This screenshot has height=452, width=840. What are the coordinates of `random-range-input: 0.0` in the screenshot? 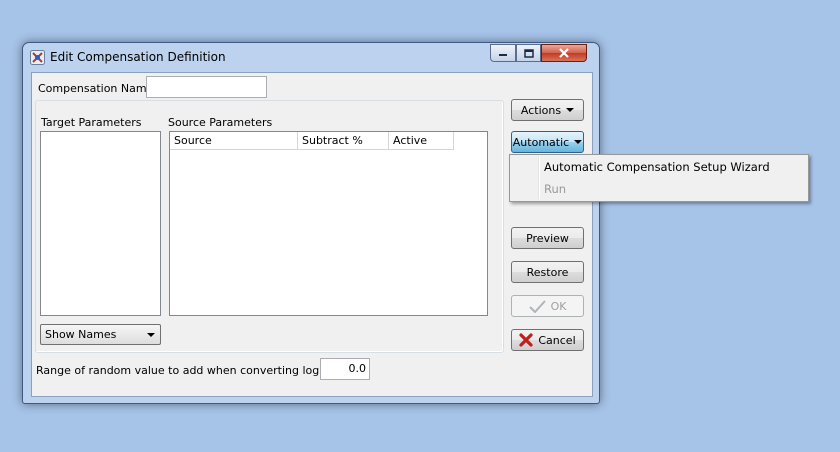 It's located at (345, 369).